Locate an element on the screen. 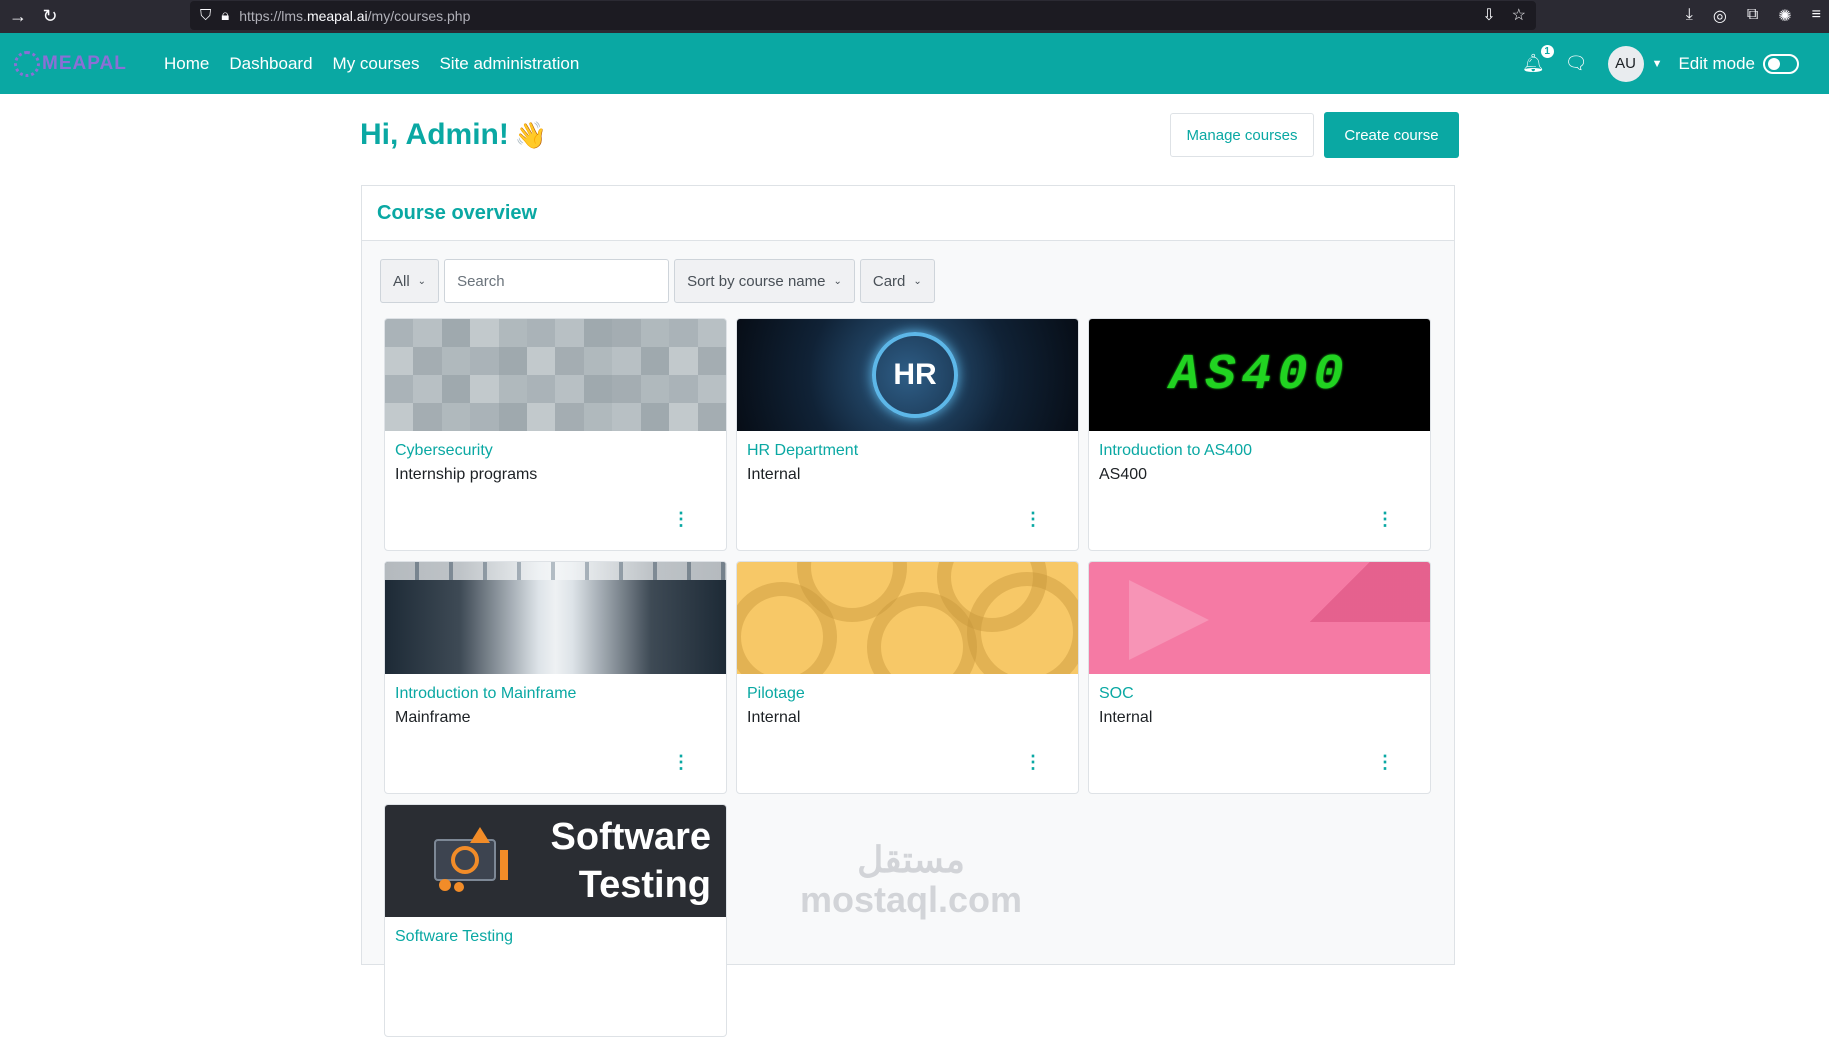 This screenshot has height=1037, width=1829. wave-emoji-icon: 👋 is located at coordinates (531, 135).